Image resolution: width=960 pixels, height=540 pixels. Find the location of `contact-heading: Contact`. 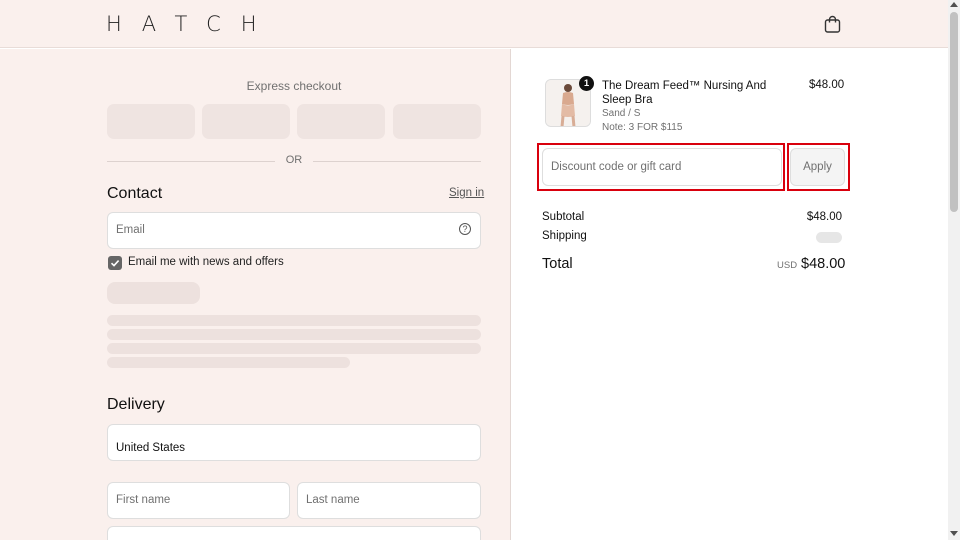

contact-heading: Contact is located at coordinates (135, 193).